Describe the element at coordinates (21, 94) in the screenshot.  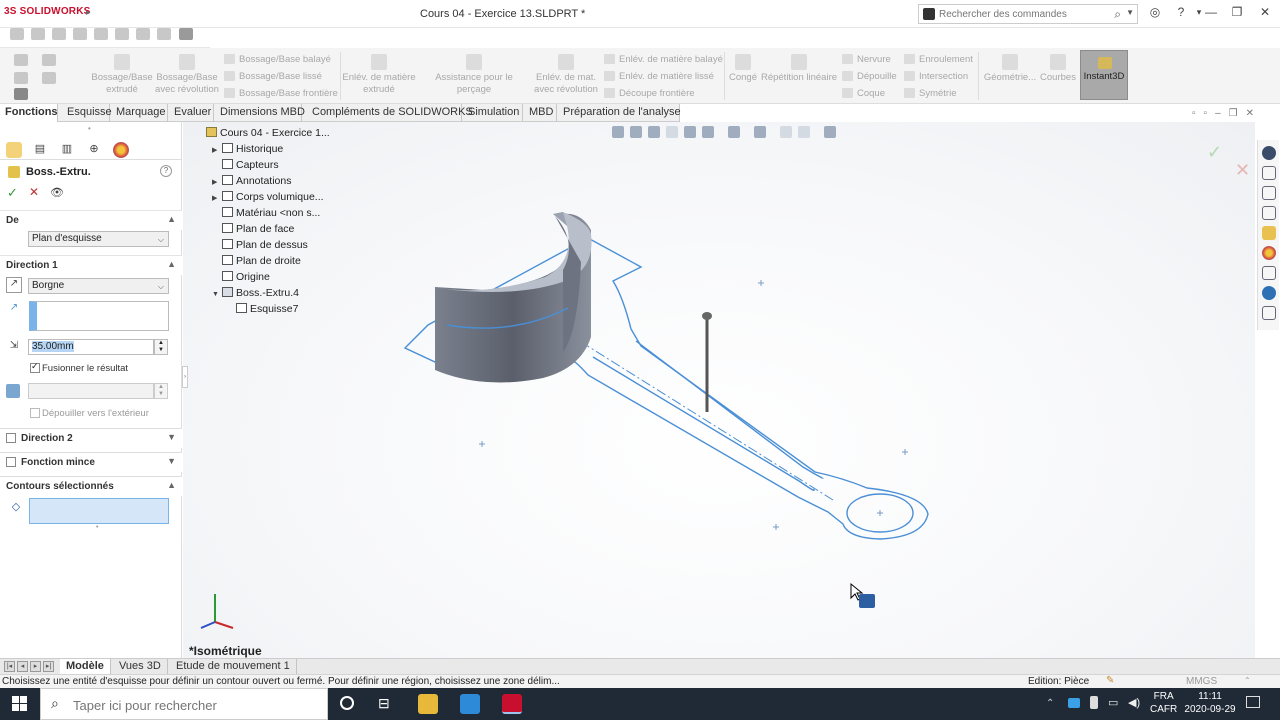
I see `gear-icon` at that location.